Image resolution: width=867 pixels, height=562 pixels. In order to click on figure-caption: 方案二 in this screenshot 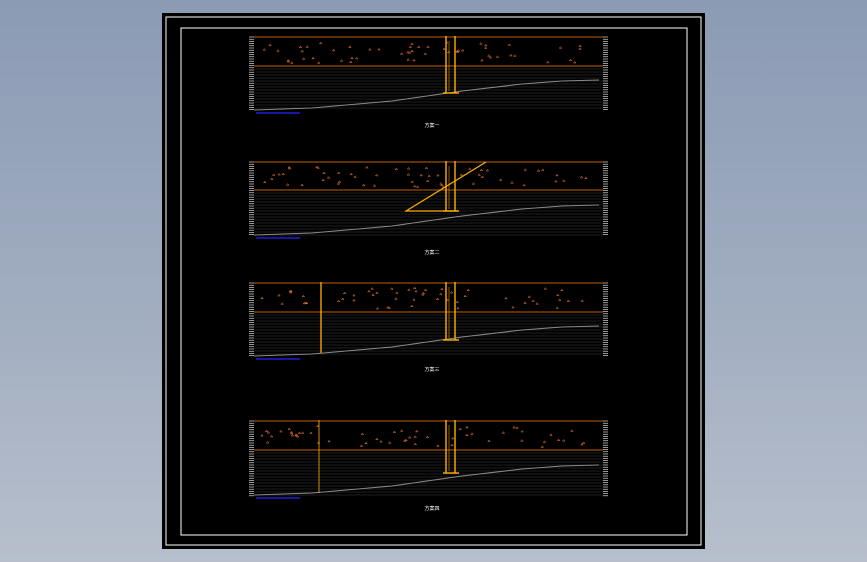, I will do `click(431, 252)`.